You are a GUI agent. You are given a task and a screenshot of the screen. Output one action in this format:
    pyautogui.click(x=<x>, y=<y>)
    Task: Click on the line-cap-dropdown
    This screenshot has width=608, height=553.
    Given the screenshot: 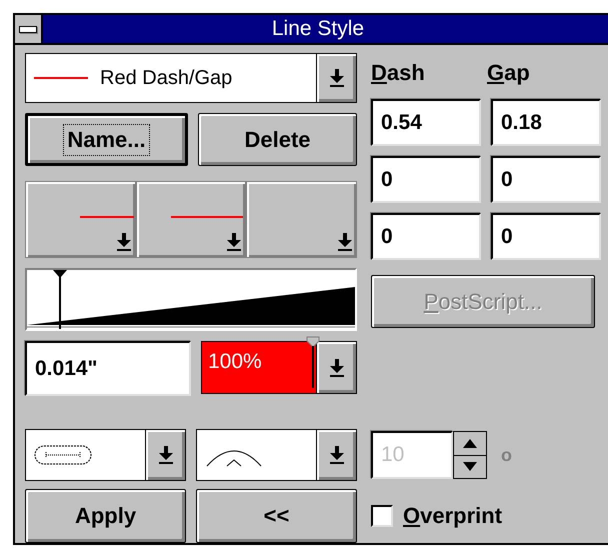 What is the action you would take?
    pyautogui.click(x=105, y=455)
    